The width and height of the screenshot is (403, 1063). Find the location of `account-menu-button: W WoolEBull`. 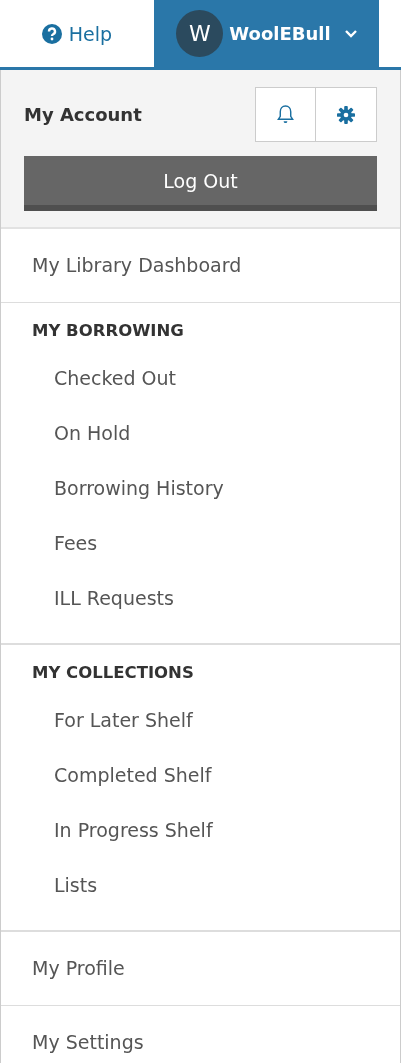

account-menu-button: W WoolEBull is located at coordinates (266, 33).